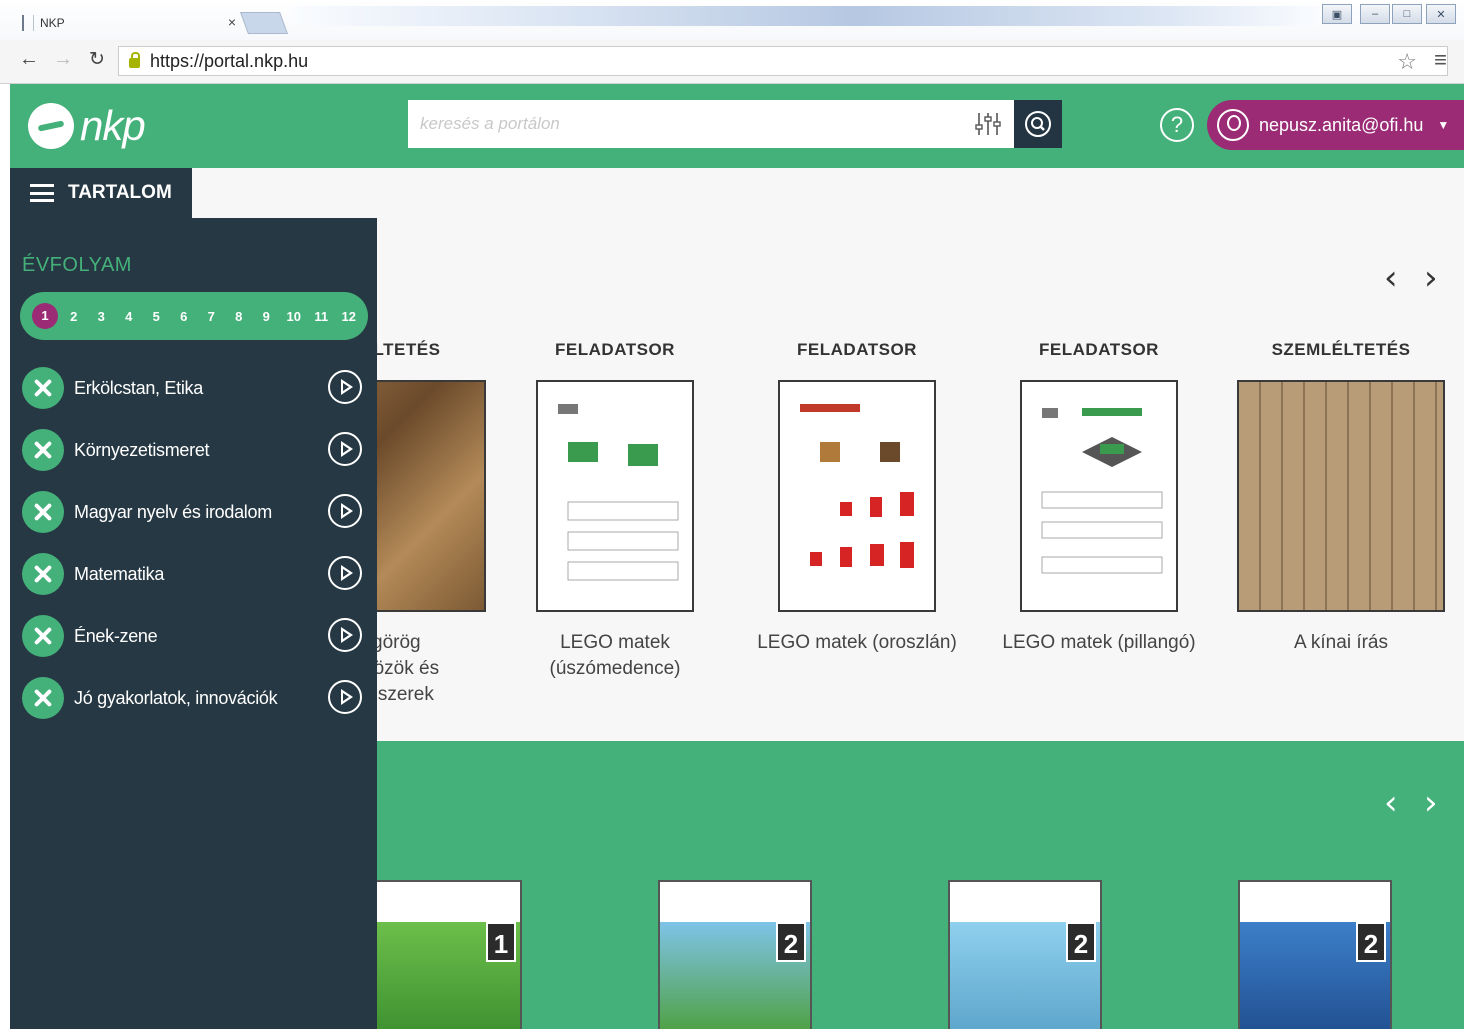 This screenshot has width=1464, height=1029. I want to click on grade-option-2: 2, so click(74, 316).